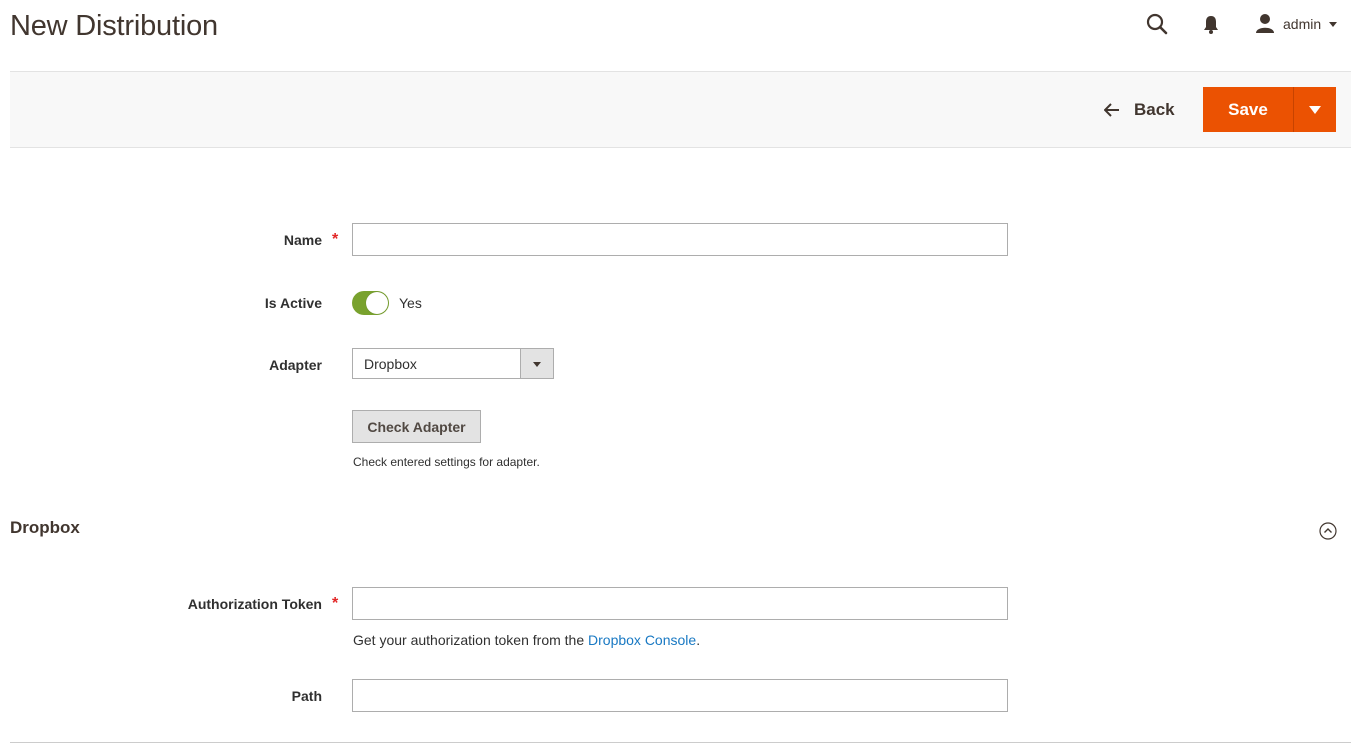 This screenshot has height=755, width=1363. Describe the element at coordinates (680, 603) in the screenshot. I see `authorization-token-input` at that location.